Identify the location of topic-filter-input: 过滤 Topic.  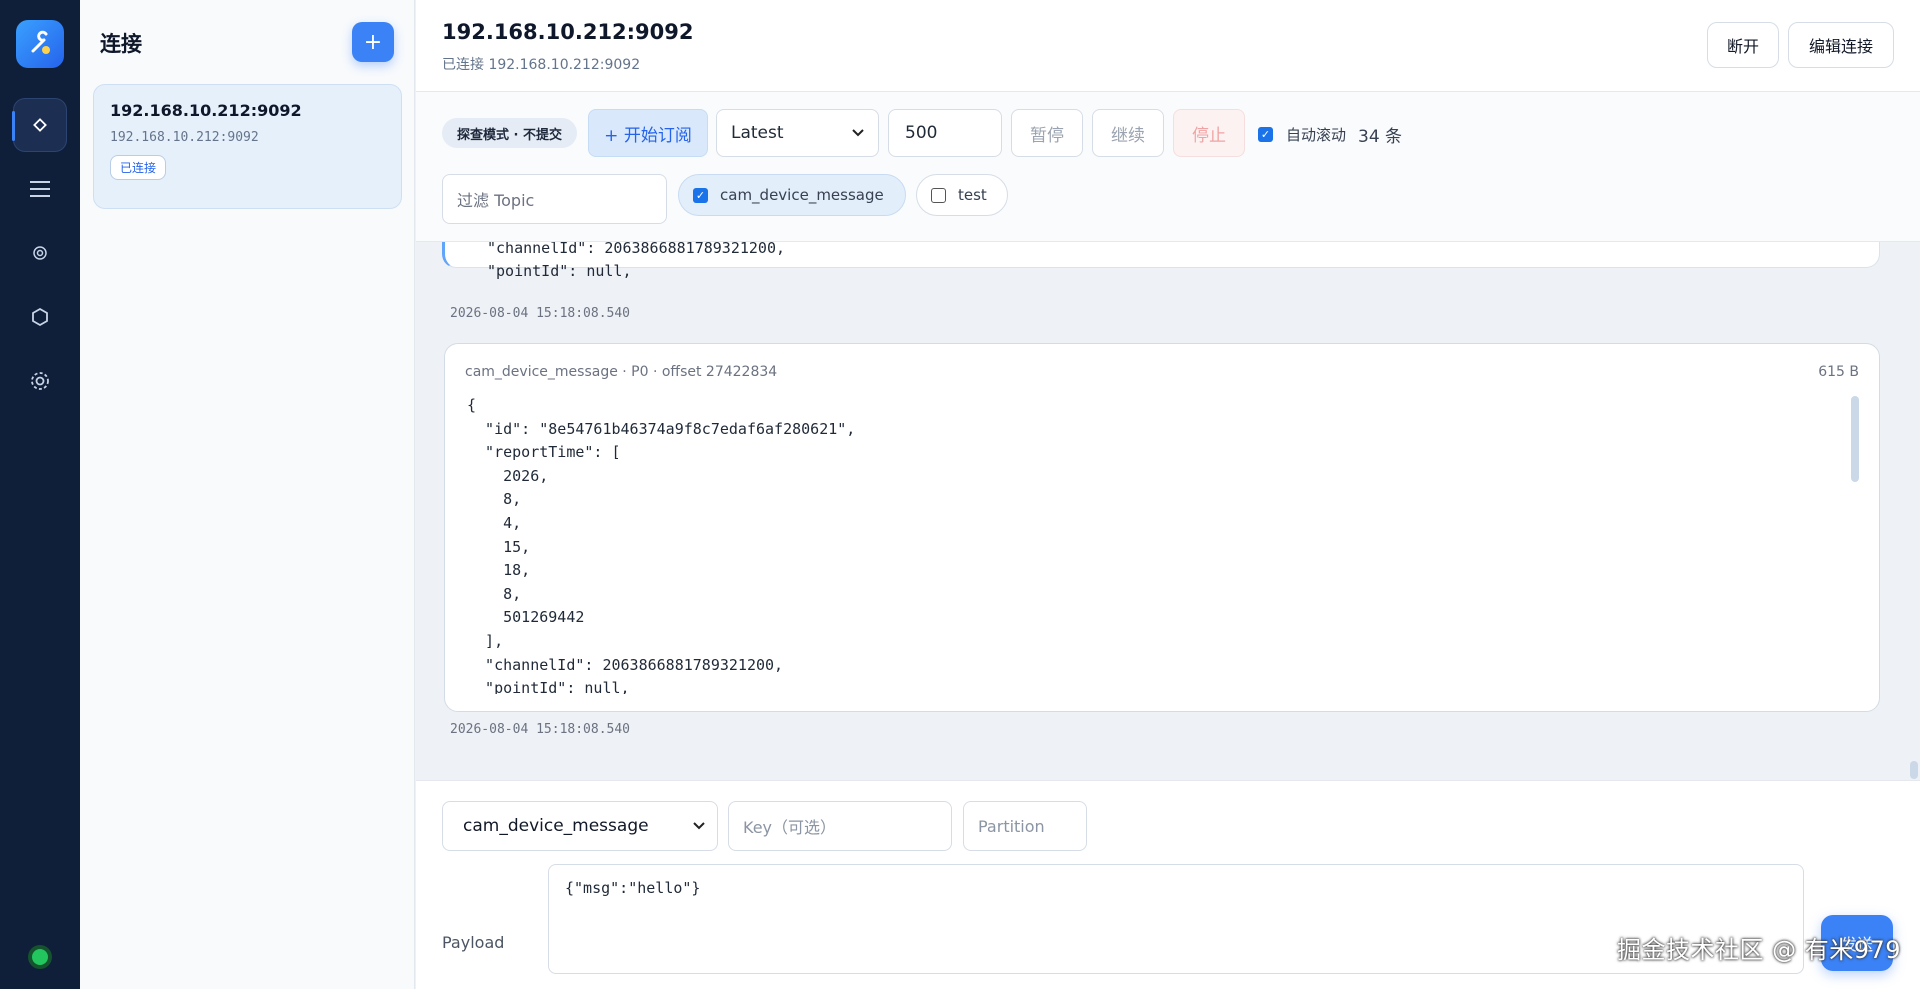
(554, 199).